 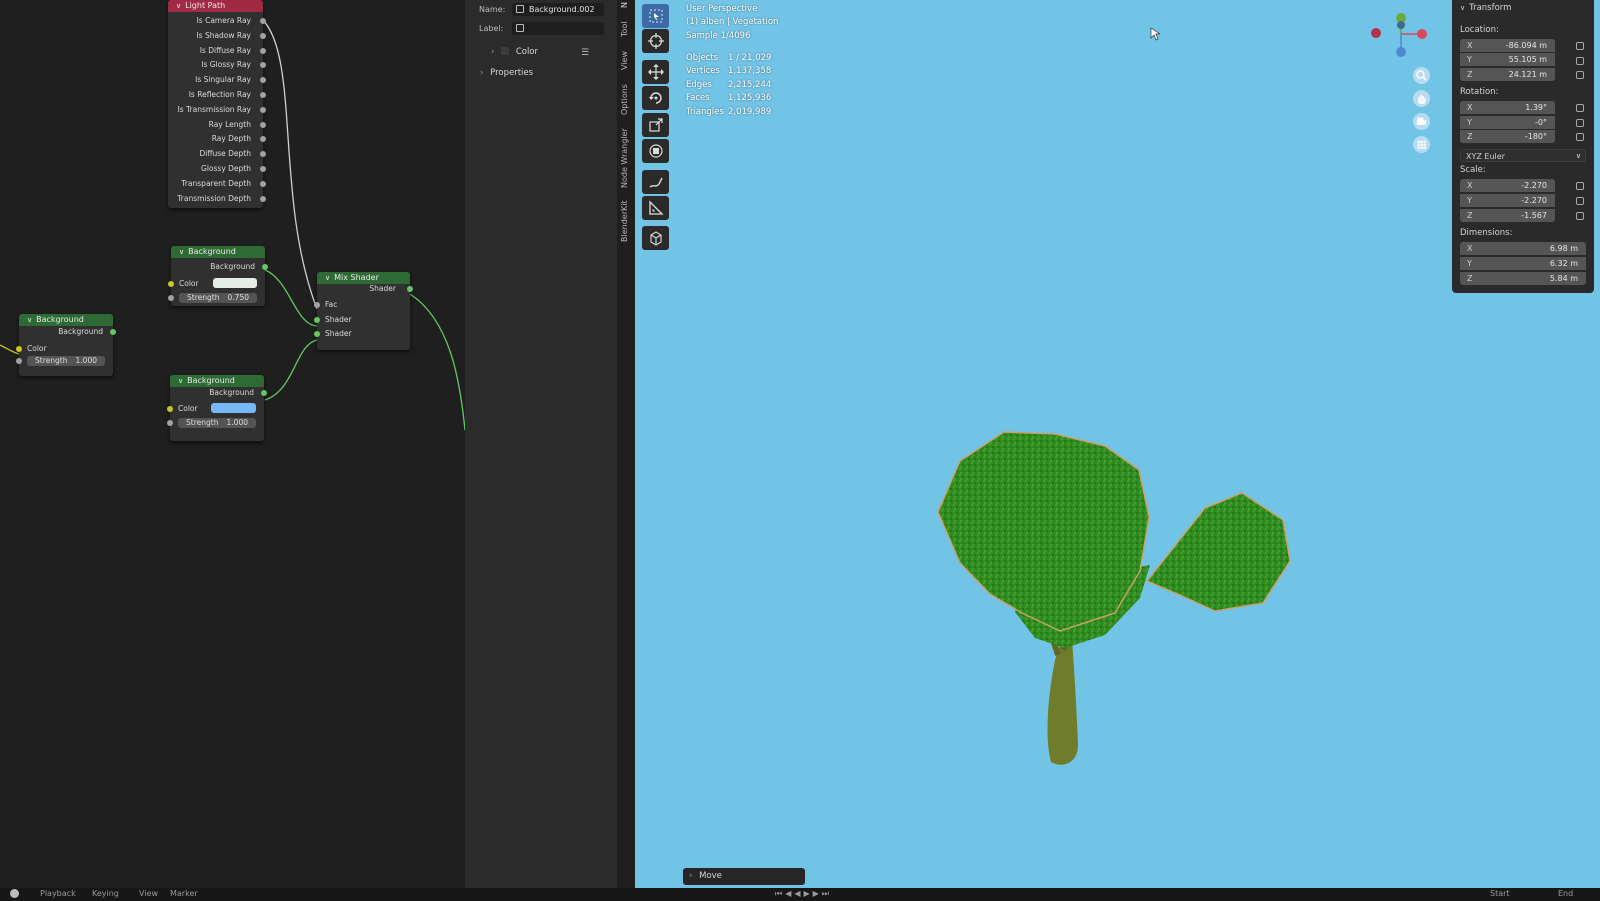 What do you see at coordinates (626, 61) in the screenshot?
I see `tab-view: View` at bounding box center [626, 61].